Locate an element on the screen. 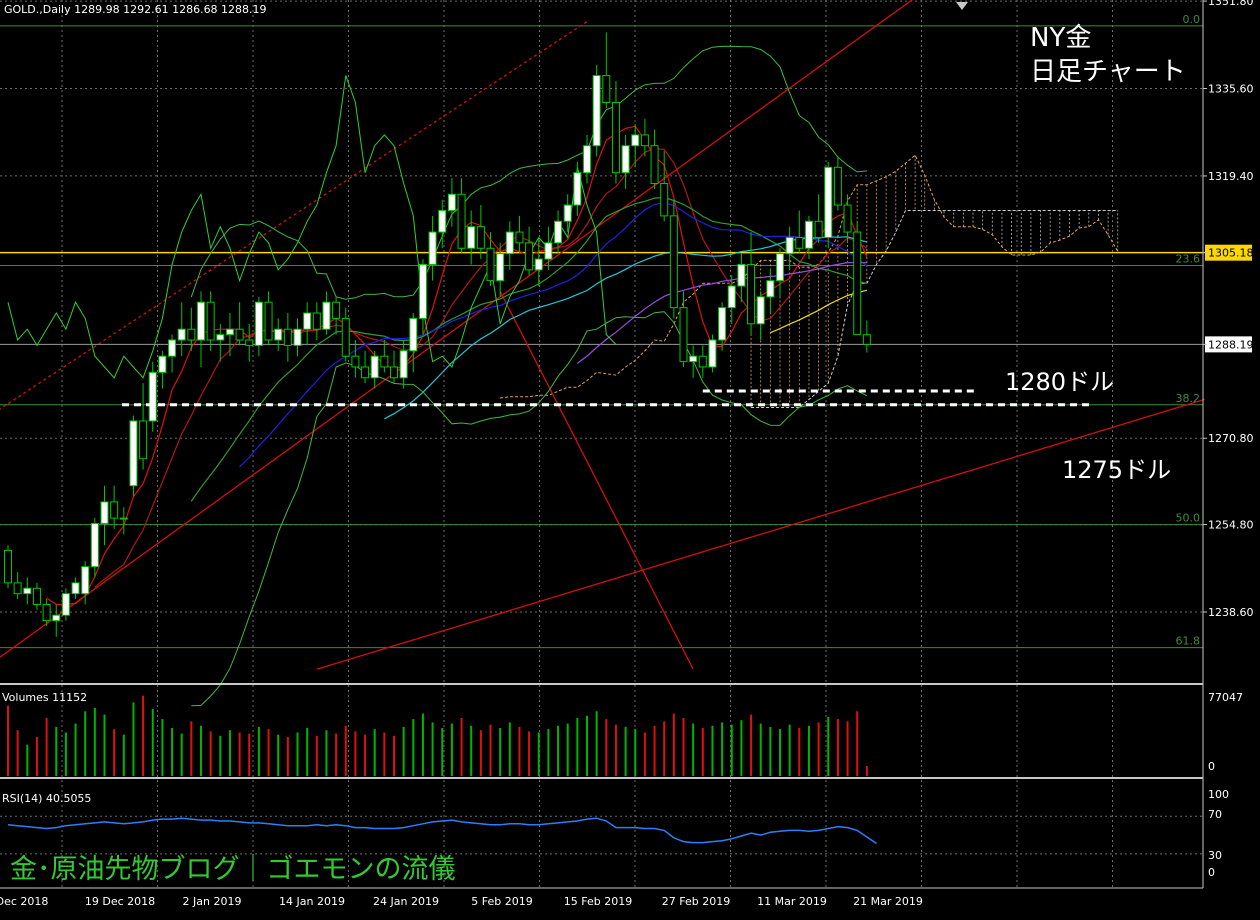 The width and height of the screenshot is (1260, 920). annotation-1280: 1280ドル is located at coordinates (1059, 382).